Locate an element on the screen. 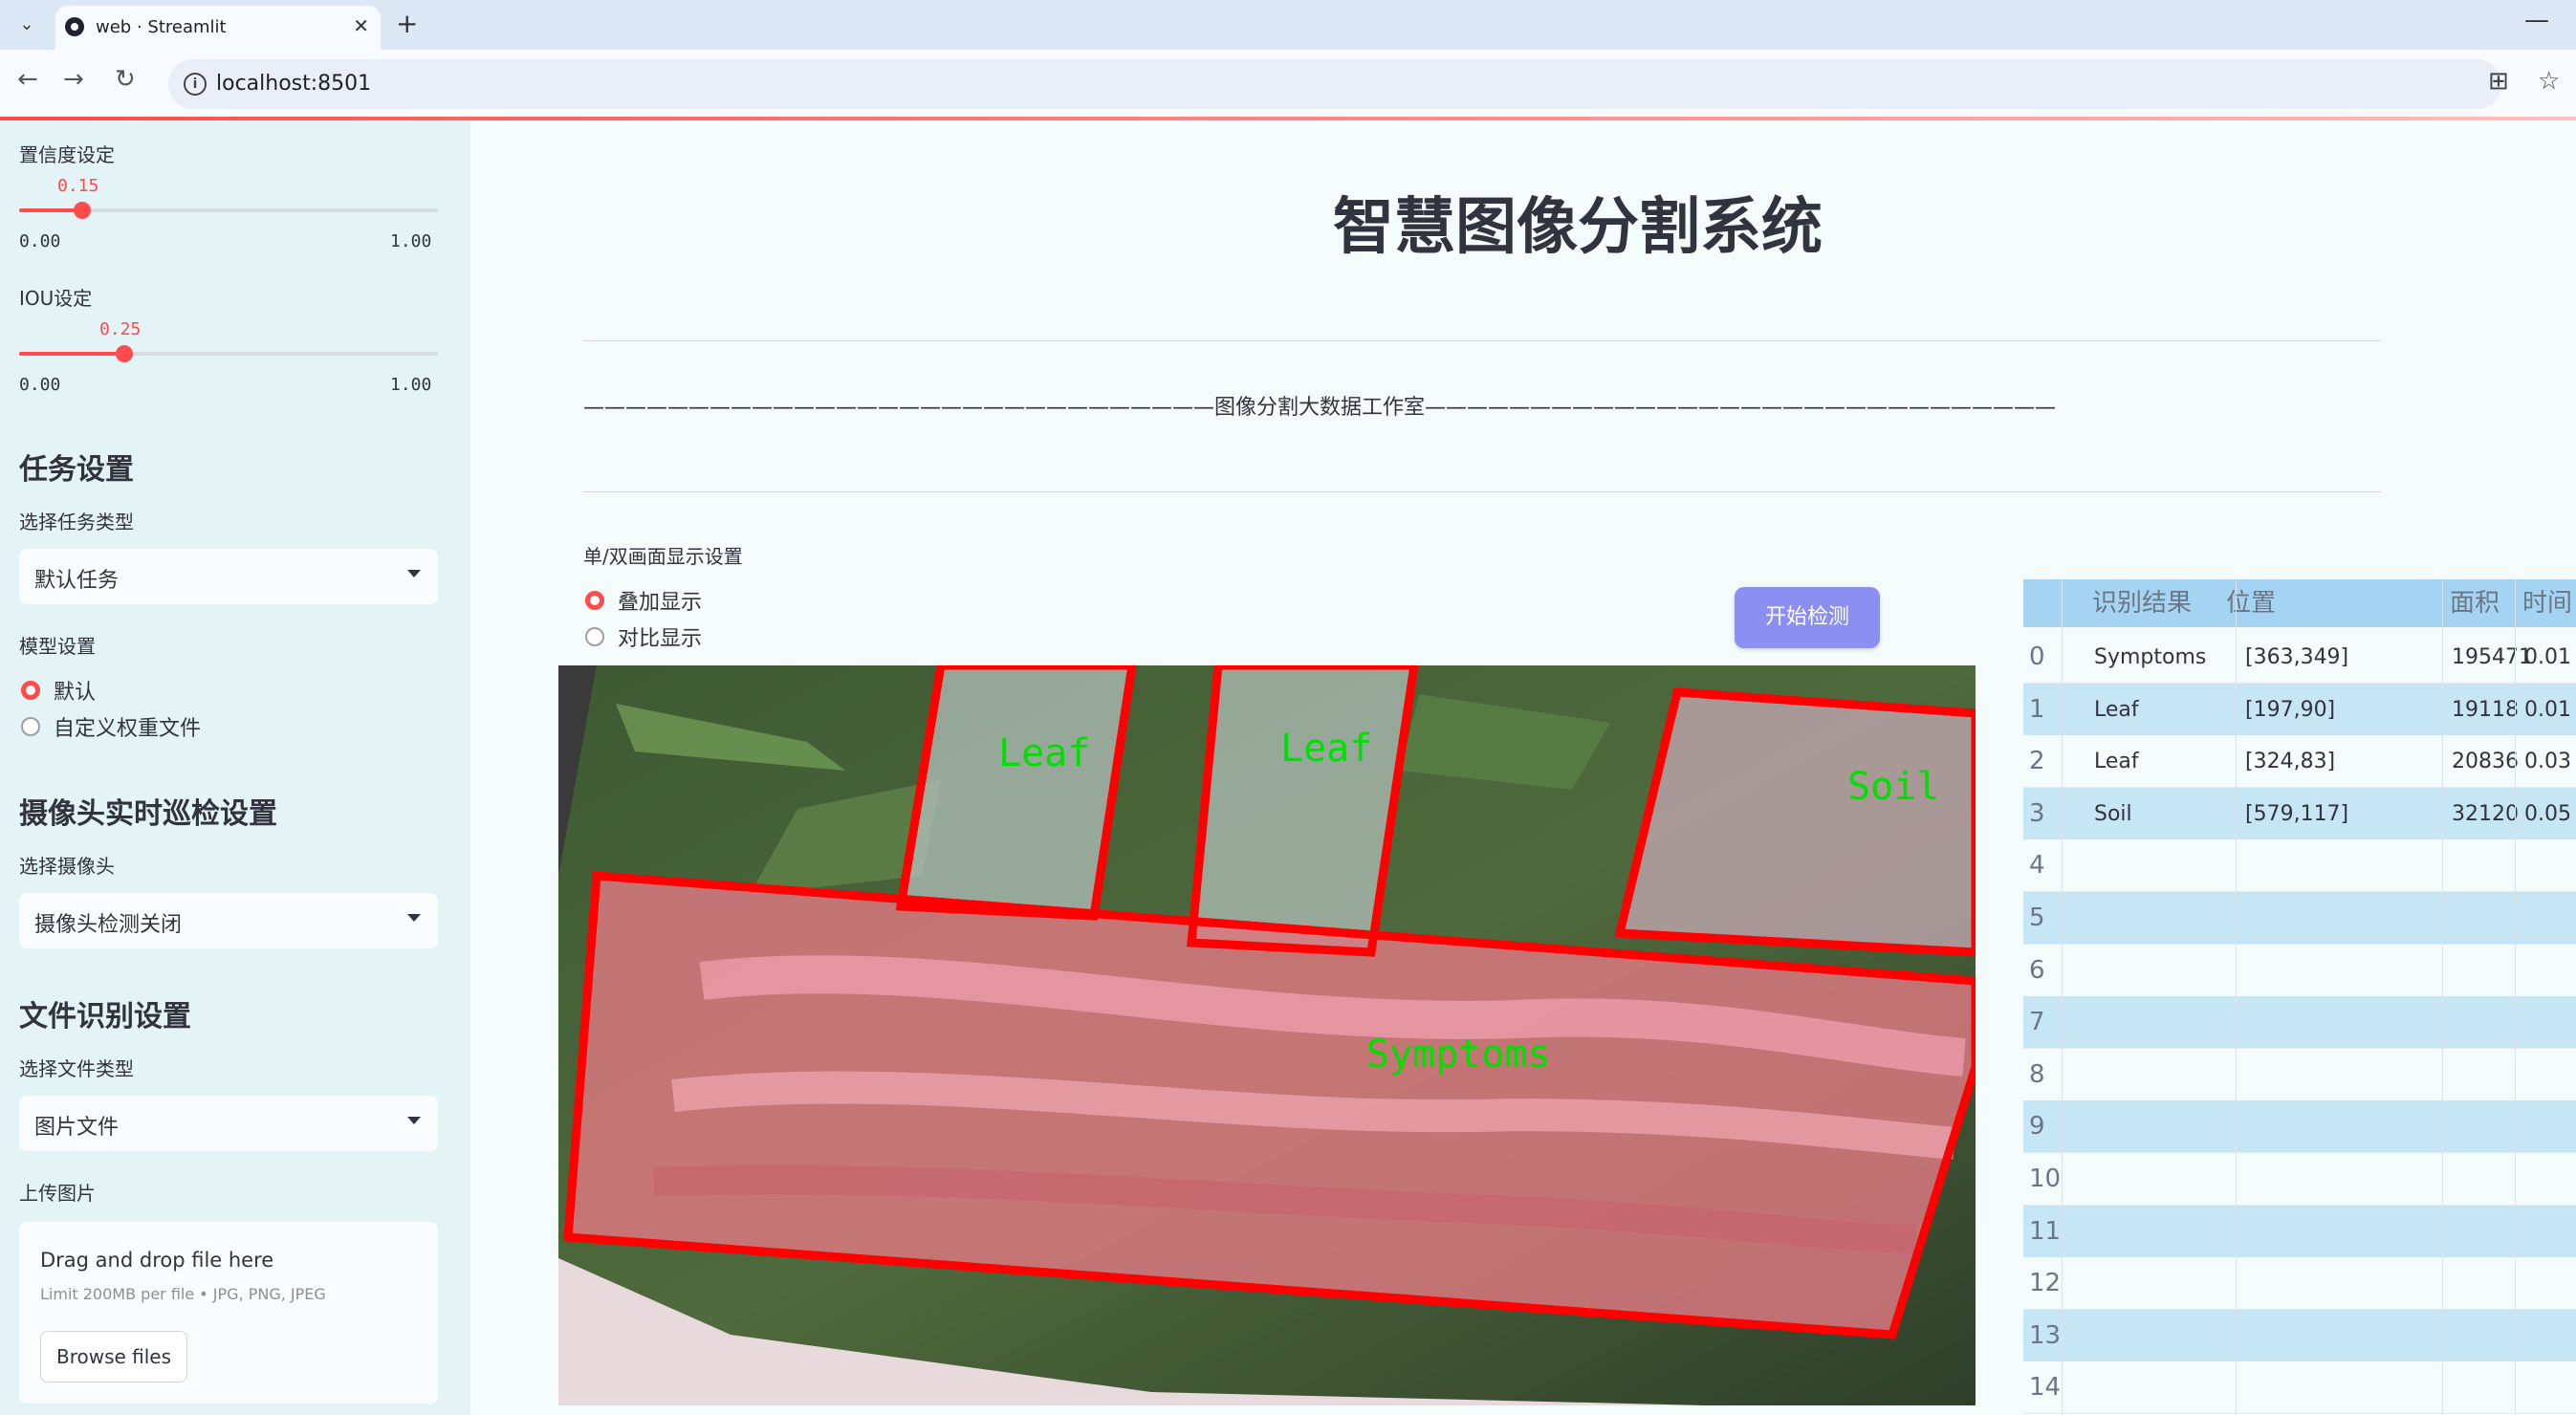  table-row: 6 is located at coordinates (2299, 970).